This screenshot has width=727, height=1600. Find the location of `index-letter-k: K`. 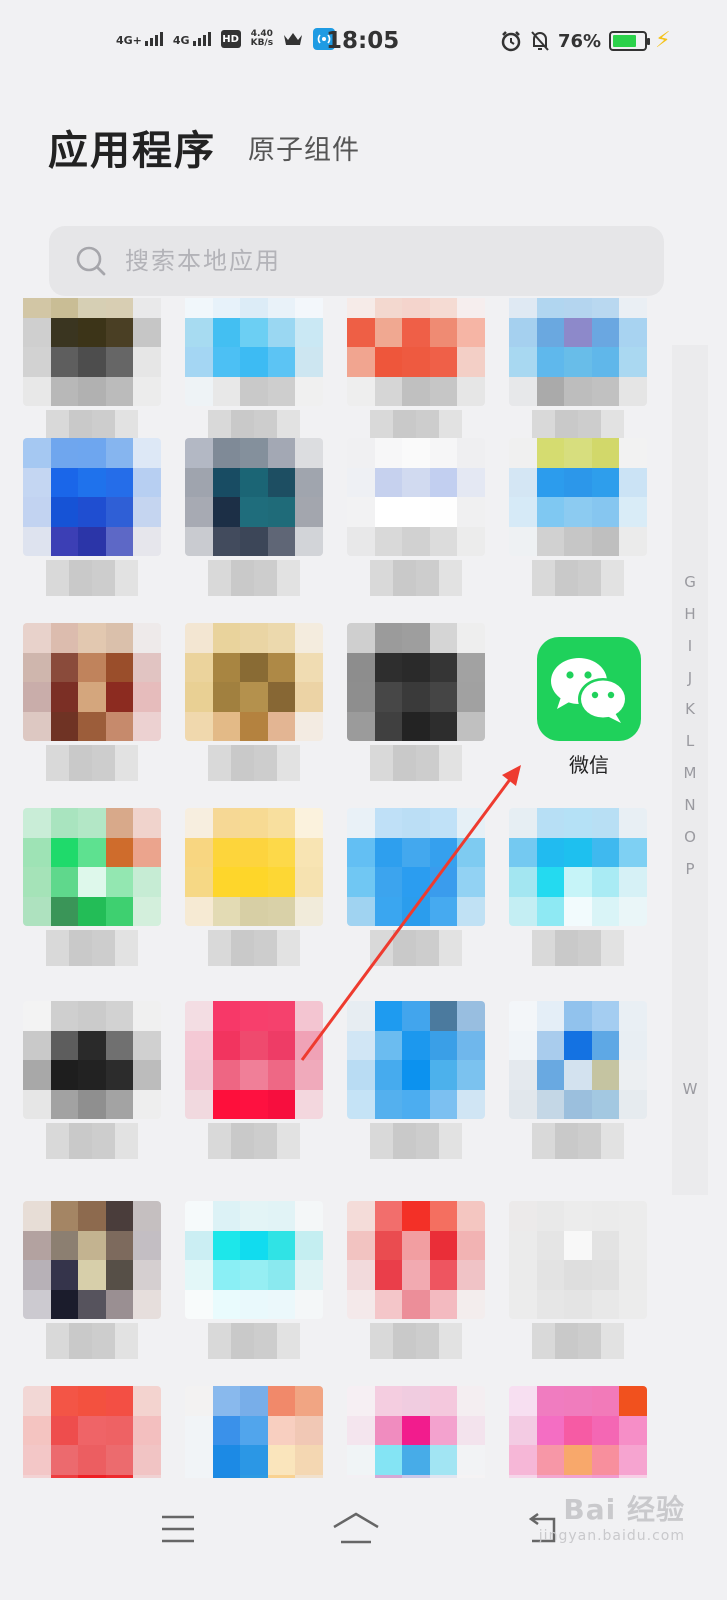

index-letter-k: K is located at coordinates (690, 709).